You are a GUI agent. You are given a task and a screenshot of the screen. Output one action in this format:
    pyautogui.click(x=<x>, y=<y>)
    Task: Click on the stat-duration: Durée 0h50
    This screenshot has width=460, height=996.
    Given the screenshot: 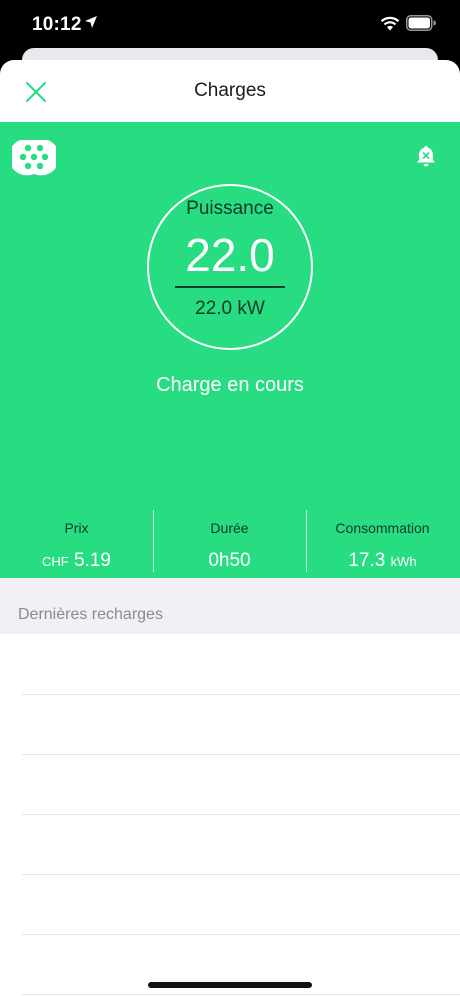 What is the action you would take?
    pyautogui.click(x=229, y=541)
    